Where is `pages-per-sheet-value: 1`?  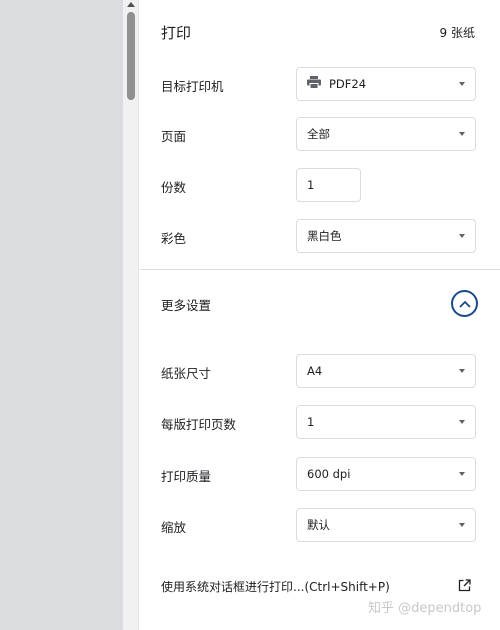 pages-per-sheet-value: 1 is located at coordinates (311, 422).